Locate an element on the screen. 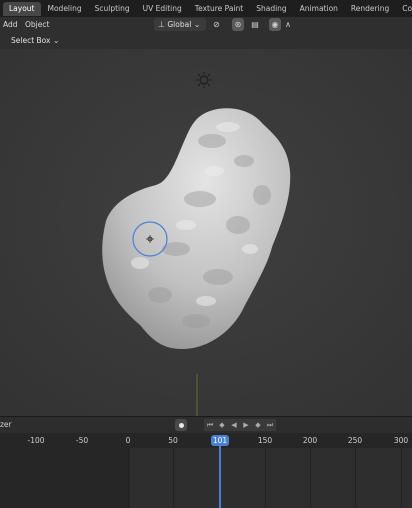 The height and width of the screenshot is (508, 412). transform-axes-icon: ⊥ is located at coordinates (161, 24).